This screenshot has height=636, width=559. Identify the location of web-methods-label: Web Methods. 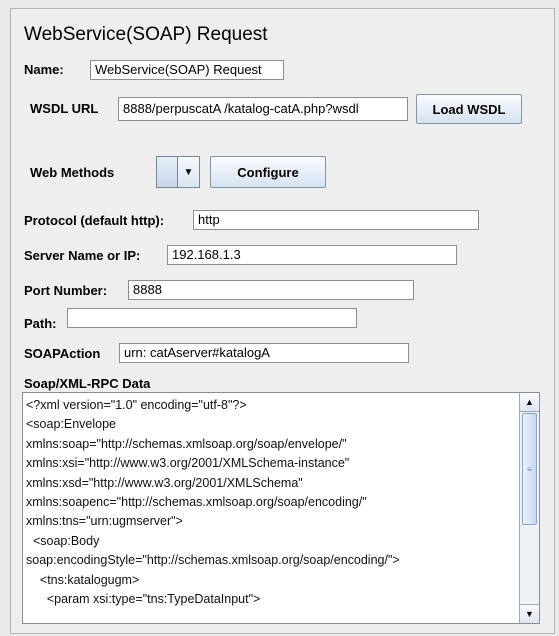
(72, 172).